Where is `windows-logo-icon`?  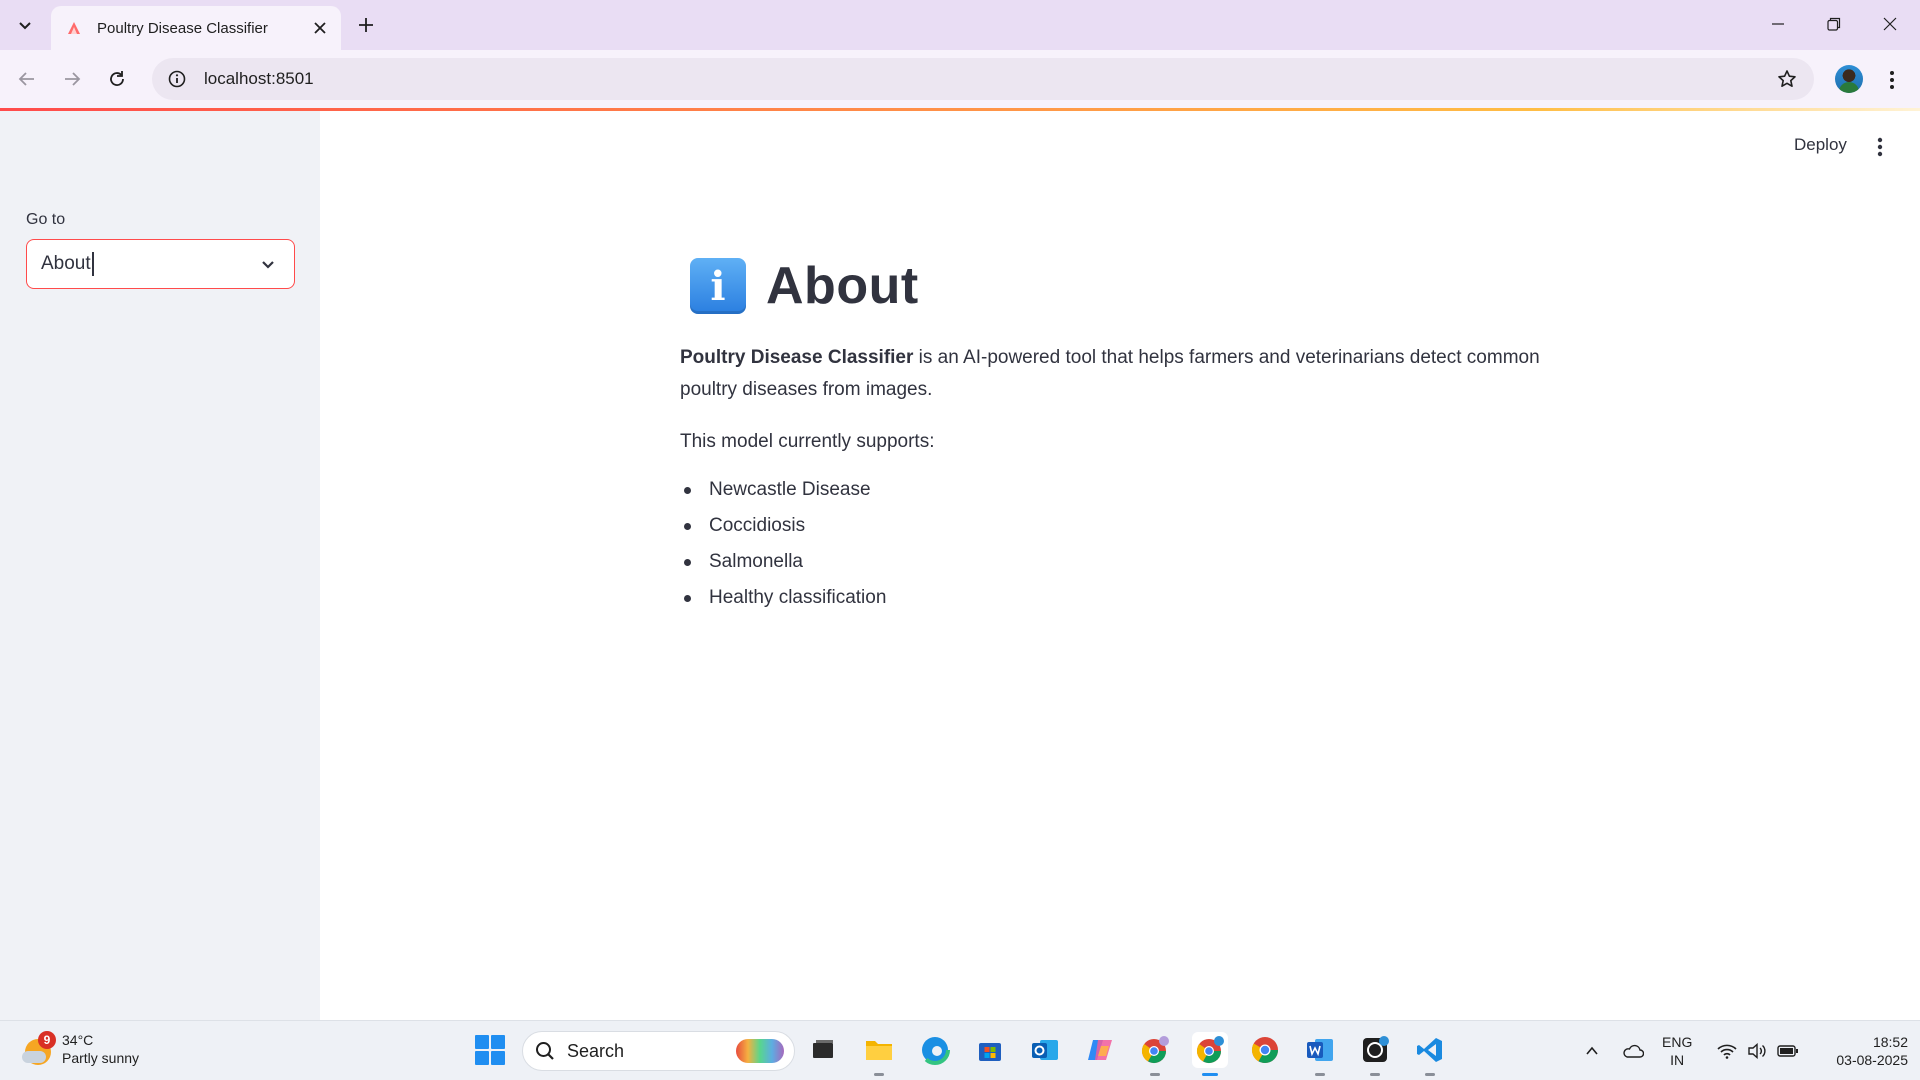
windows-logo-icon is located at coordinates (482, 1042).